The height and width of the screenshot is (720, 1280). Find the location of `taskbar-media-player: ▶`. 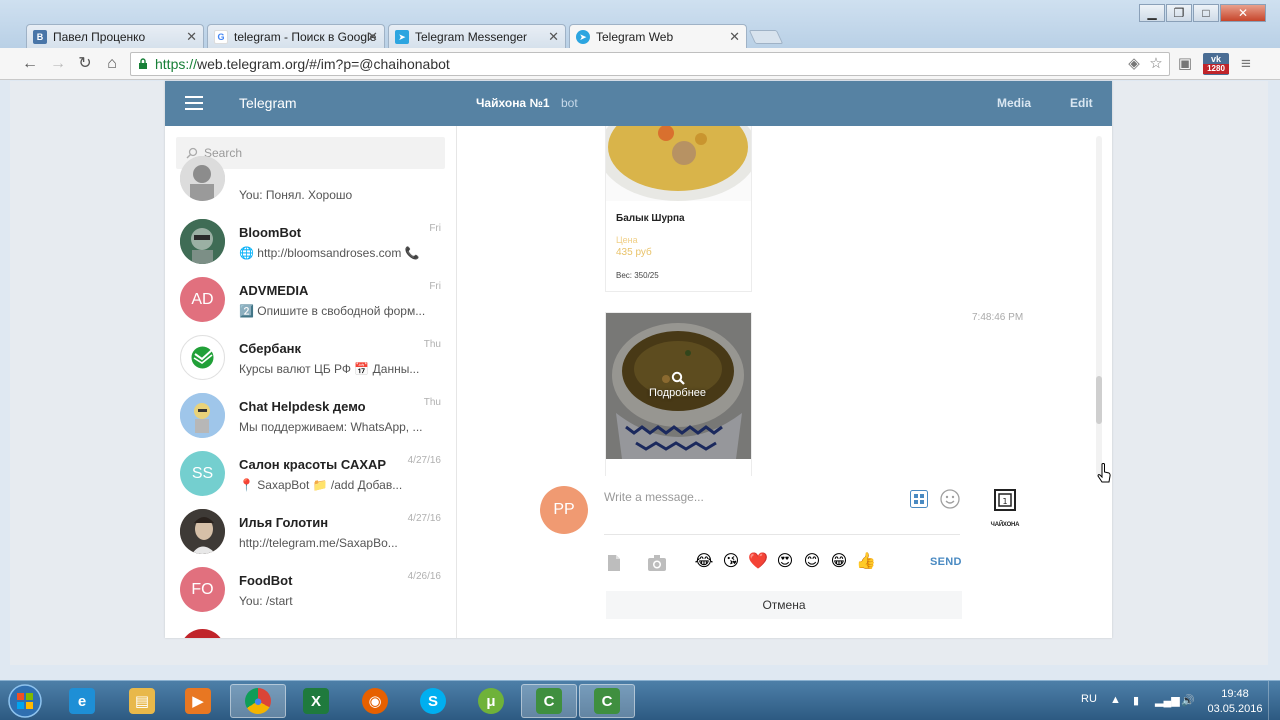

taskbar-media-player: ▶ is located at coordinates (198, 701).